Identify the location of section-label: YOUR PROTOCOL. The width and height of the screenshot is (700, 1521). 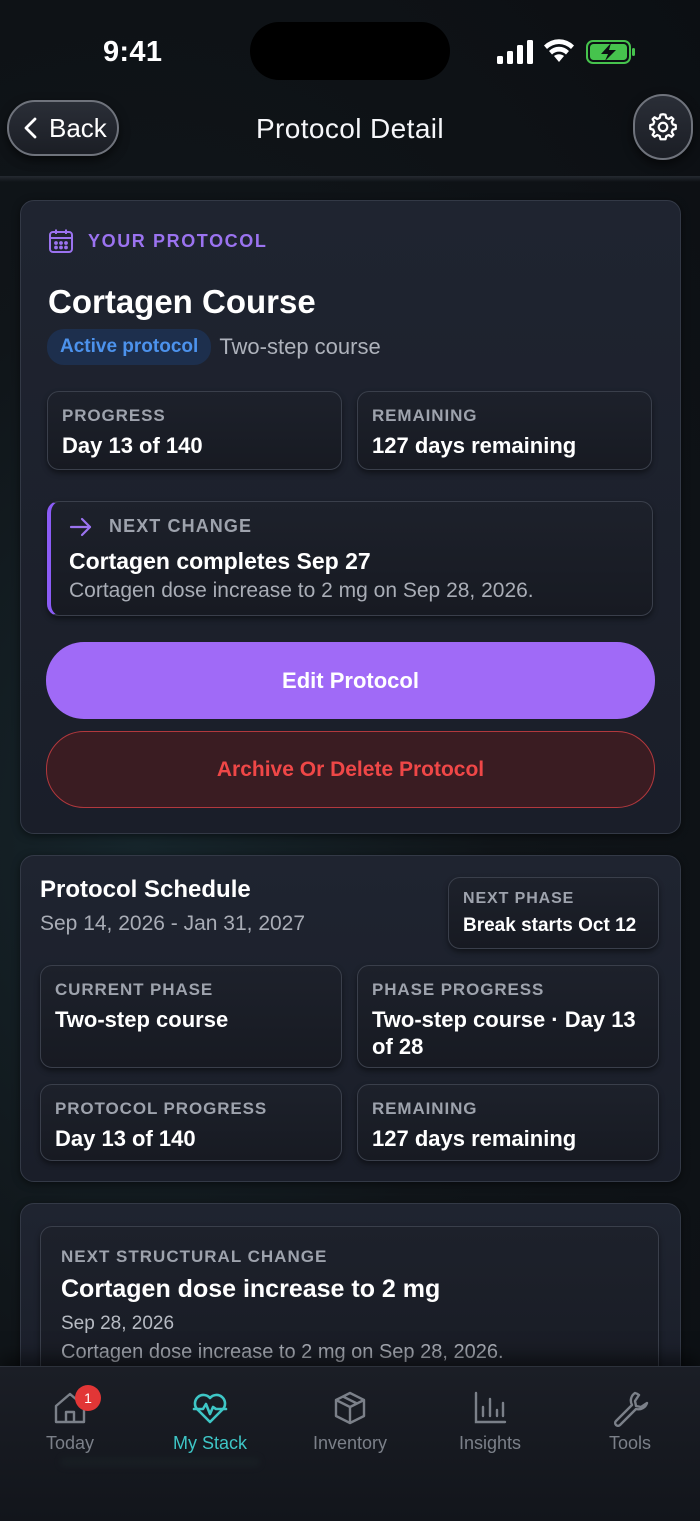
(178, 240).